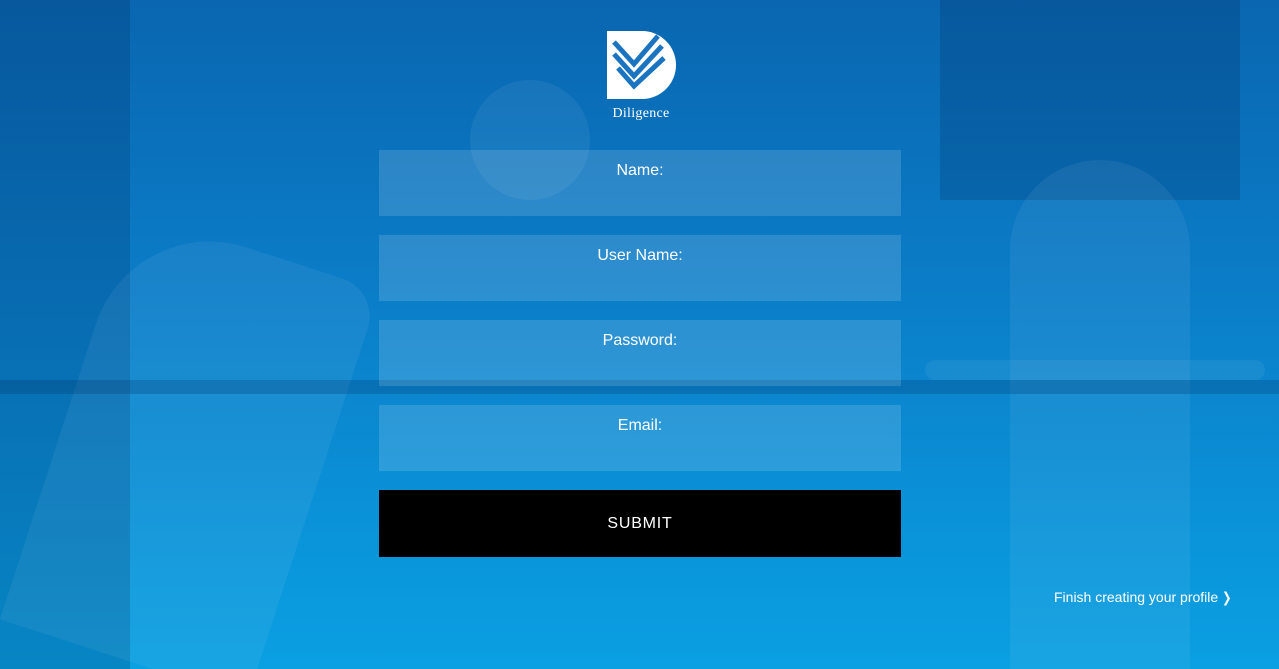  Describe the element at coordinates (642, 285) in the screenshot. I see `username-input` at that location.